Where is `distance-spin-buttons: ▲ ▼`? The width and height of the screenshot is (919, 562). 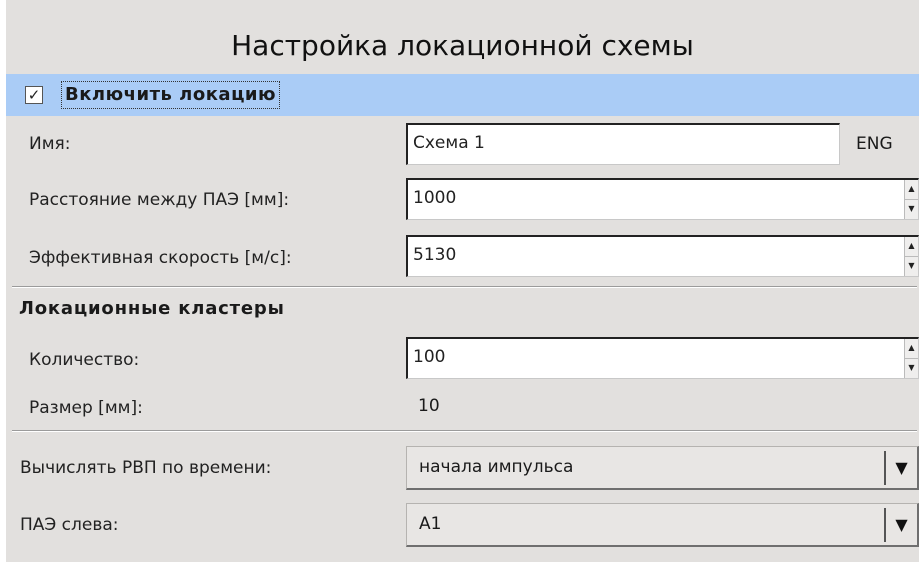
distance-spin-buttons: ▲ ▼ is located at coordinates (911, 199).